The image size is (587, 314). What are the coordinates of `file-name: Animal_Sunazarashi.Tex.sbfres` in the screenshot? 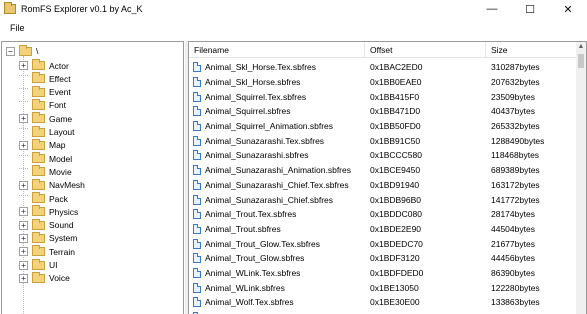 It's located at (265, 140).